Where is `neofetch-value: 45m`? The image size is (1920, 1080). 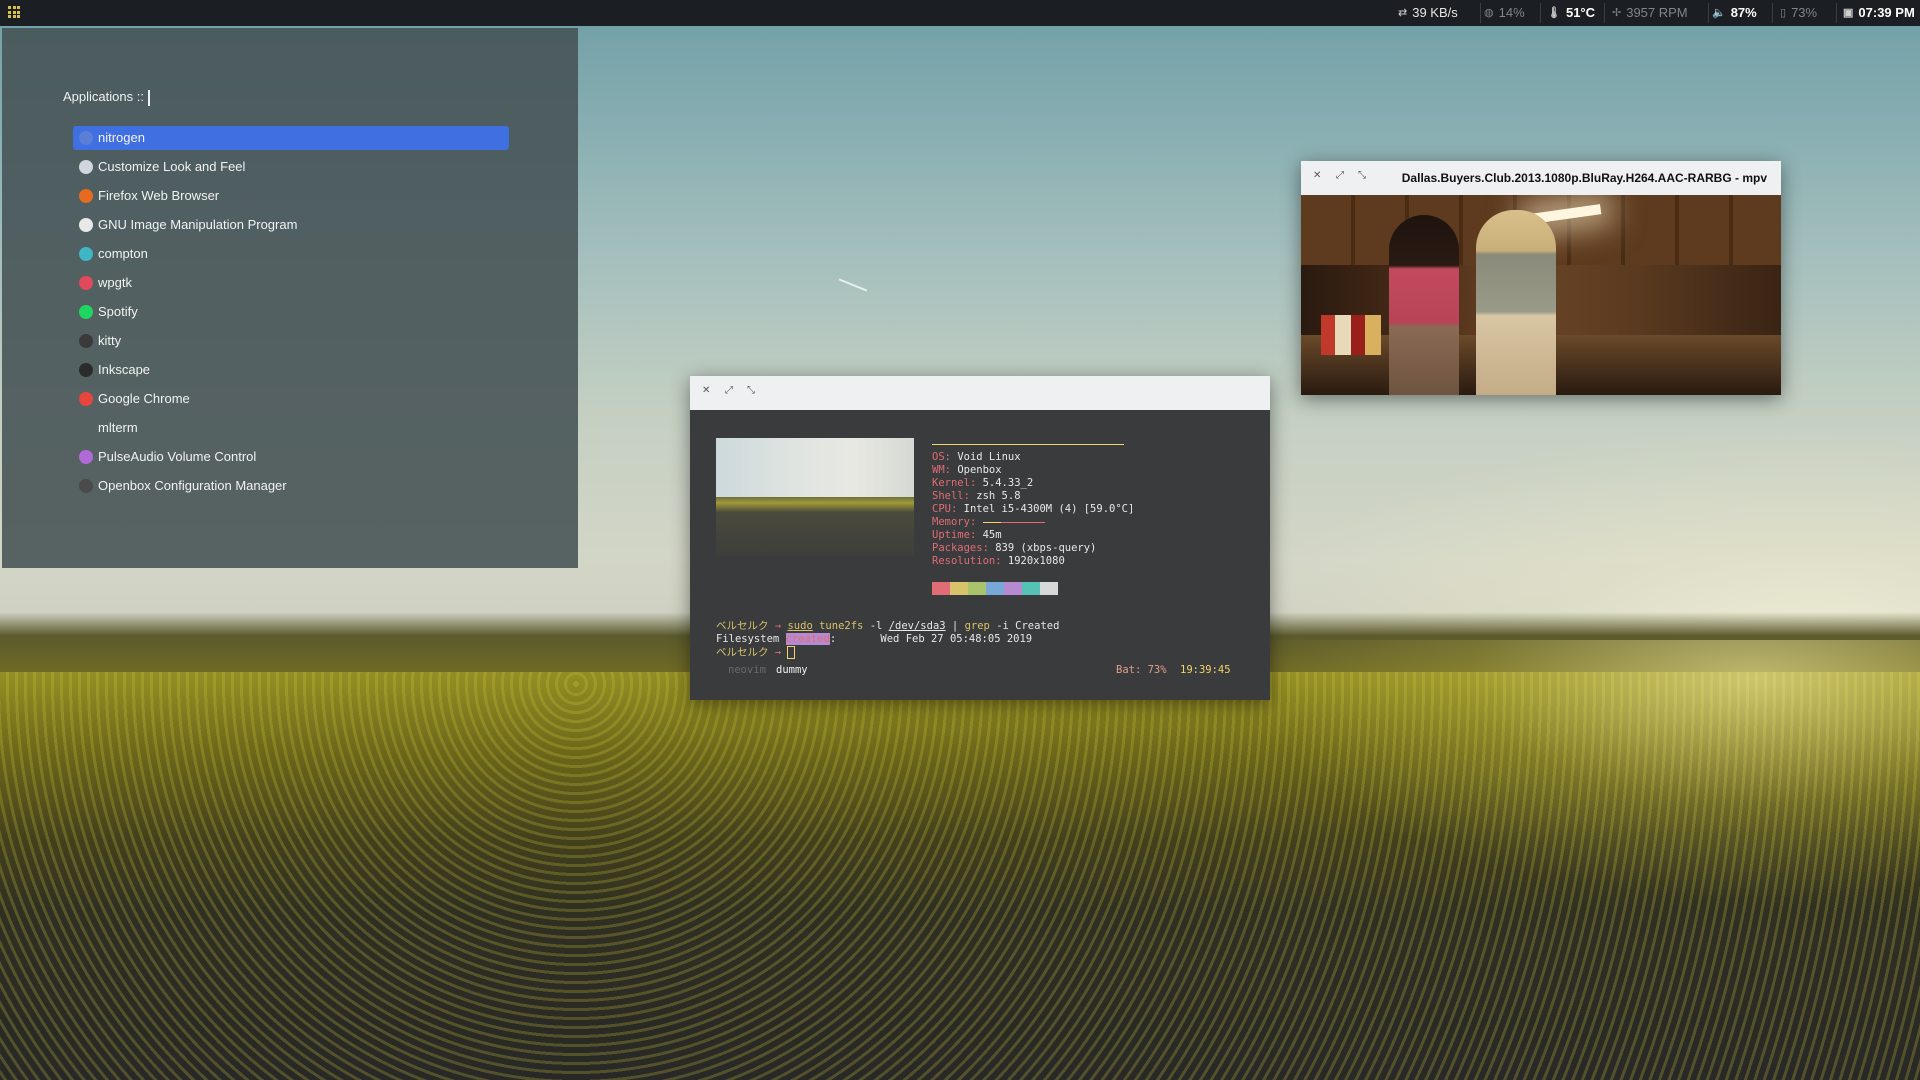
neofetch-value: 45m is located at coordinates (992, 535).